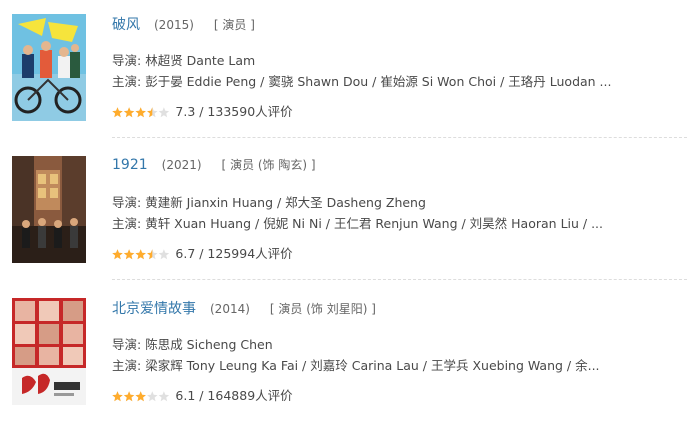 Image resolution: width=687 pixels, height=424 pixels. Describe the element at coordinates (234, 25) in the screenshot. I see `role-tag: [ 演员 ]` at that location.